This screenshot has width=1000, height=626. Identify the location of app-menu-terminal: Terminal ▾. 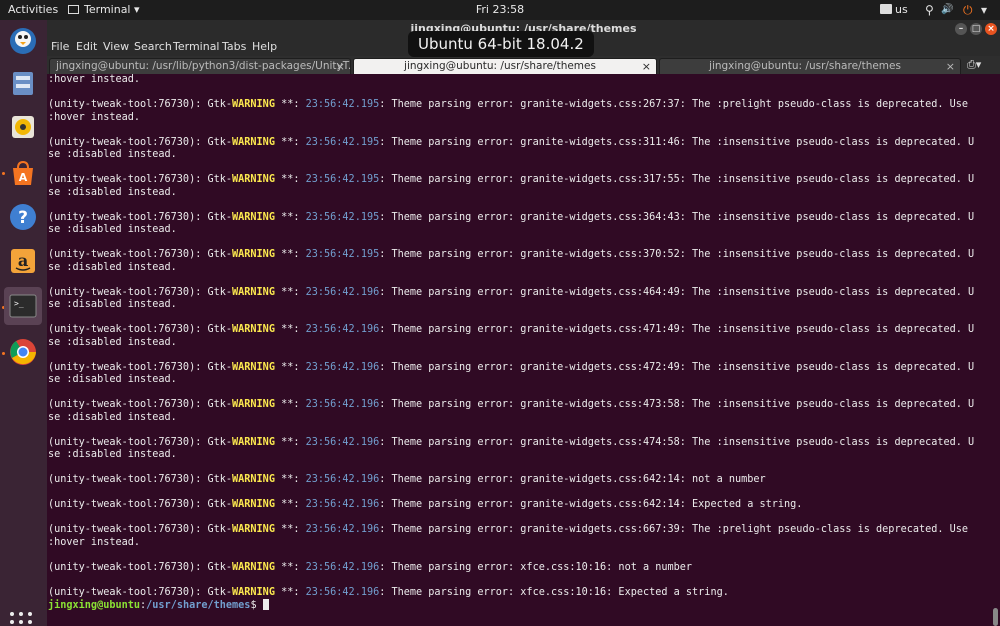
(104, 10).